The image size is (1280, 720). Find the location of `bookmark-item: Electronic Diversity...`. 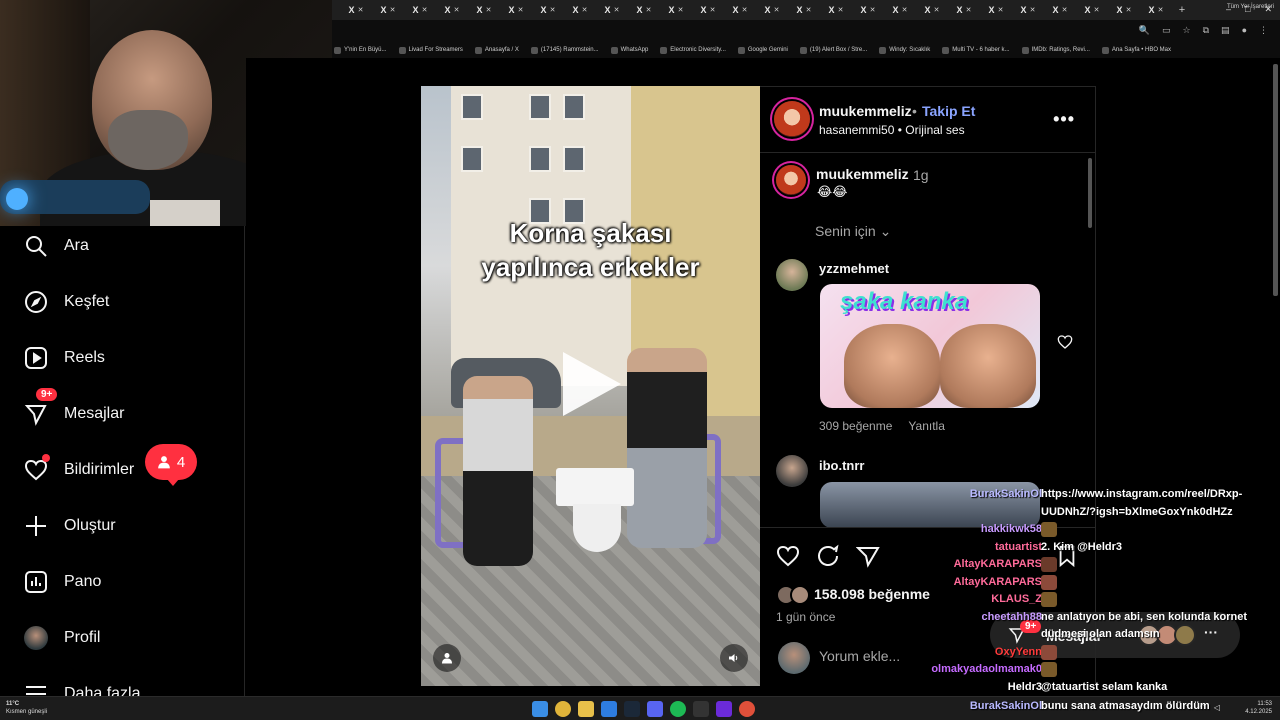

bookmark-item: Electronic Diversity... is located at coordinates (693, 50).